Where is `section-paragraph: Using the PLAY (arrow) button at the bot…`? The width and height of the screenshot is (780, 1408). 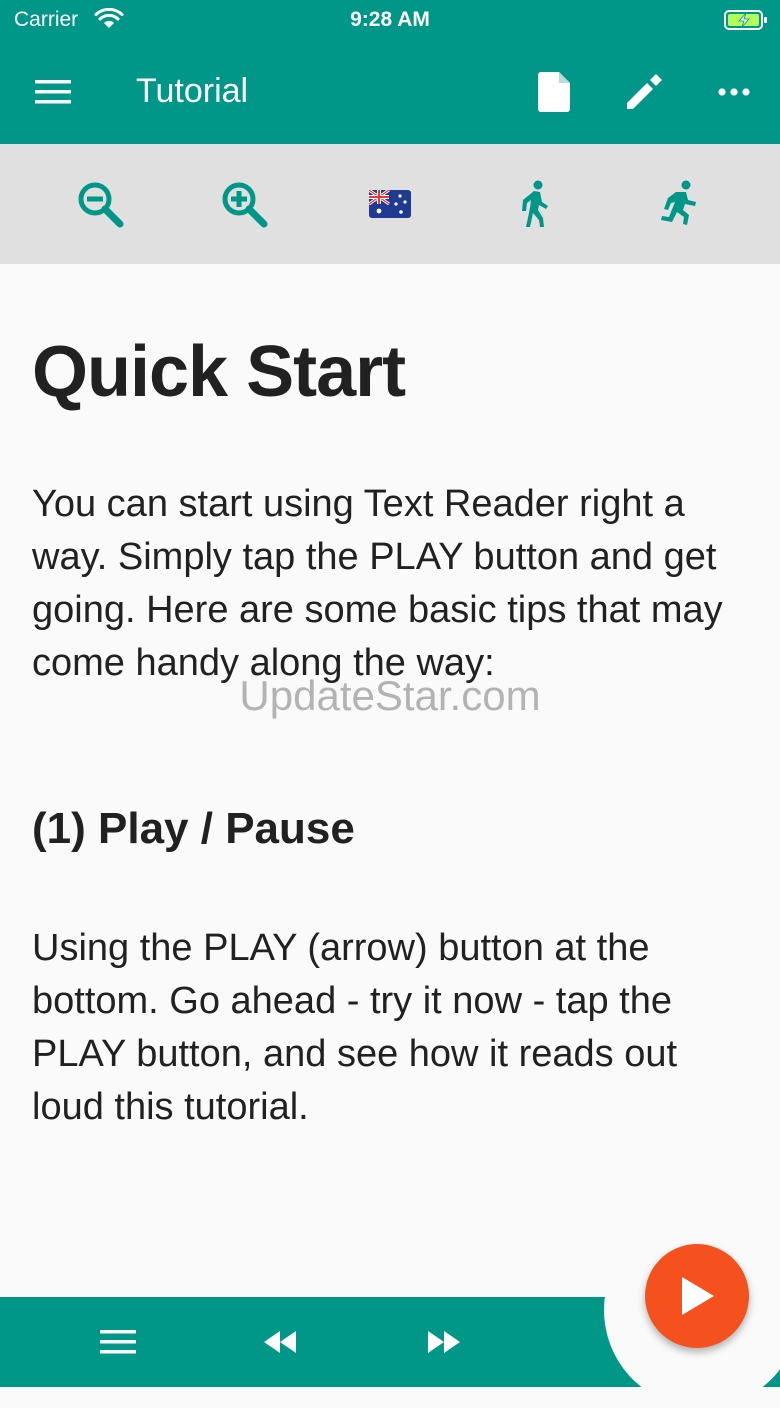
section-paragraph: Using the PLAY (arrow) button at the bot… is located at coordinates (355, 1027).